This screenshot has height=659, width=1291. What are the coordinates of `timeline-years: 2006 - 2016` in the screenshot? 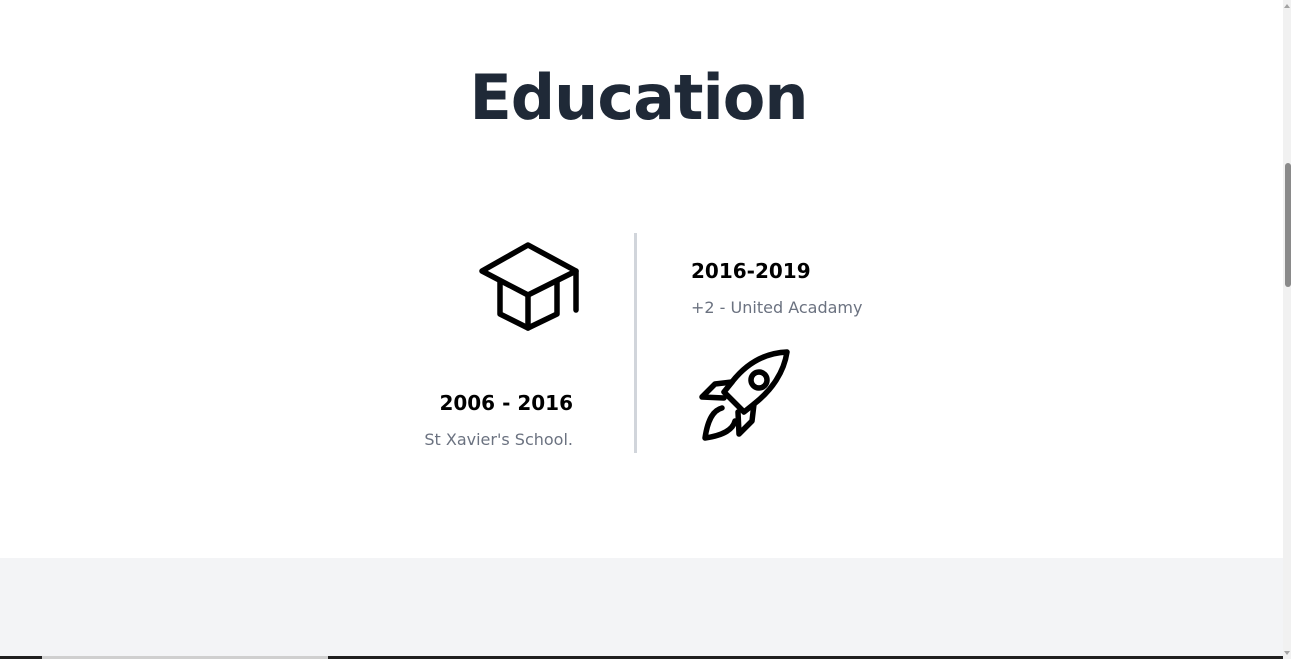 It's located at (506, 403).